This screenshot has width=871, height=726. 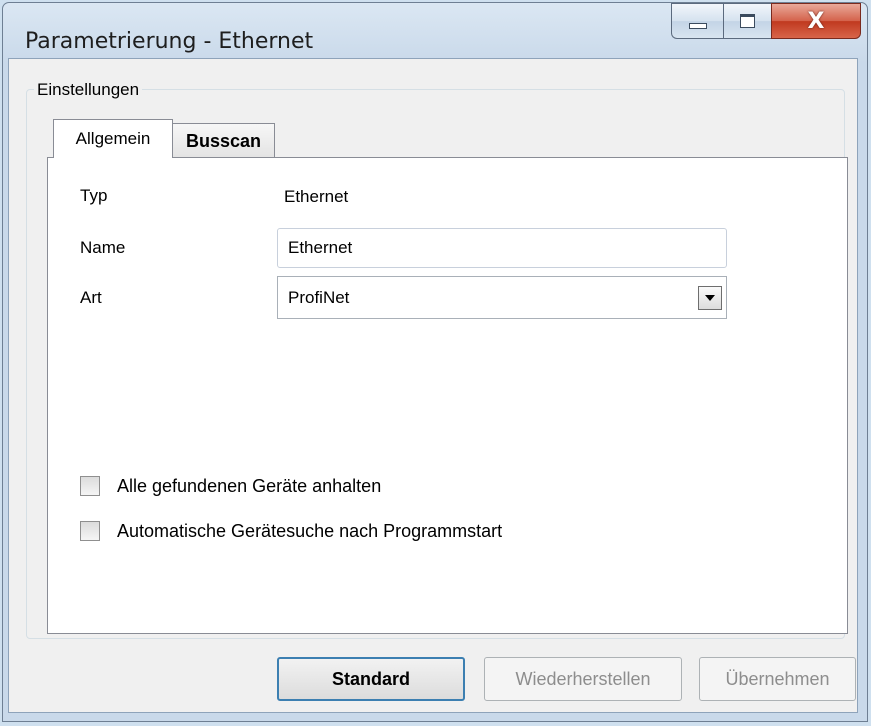 What do you see at coordinates (103, 247) in the screenshot?
I see `name-label: Name` at bounding box center [103, 247].